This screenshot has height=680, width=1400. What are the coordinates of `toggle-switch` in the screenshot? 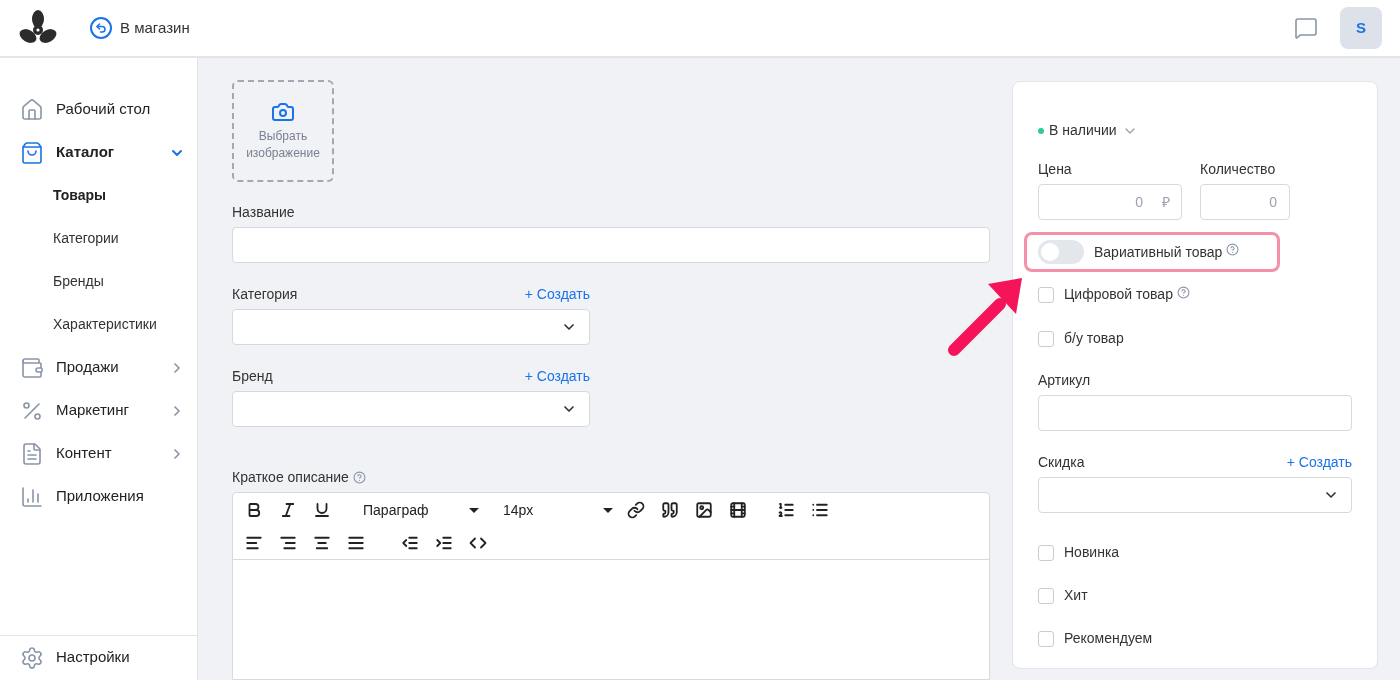 It's located at (1061, 252).